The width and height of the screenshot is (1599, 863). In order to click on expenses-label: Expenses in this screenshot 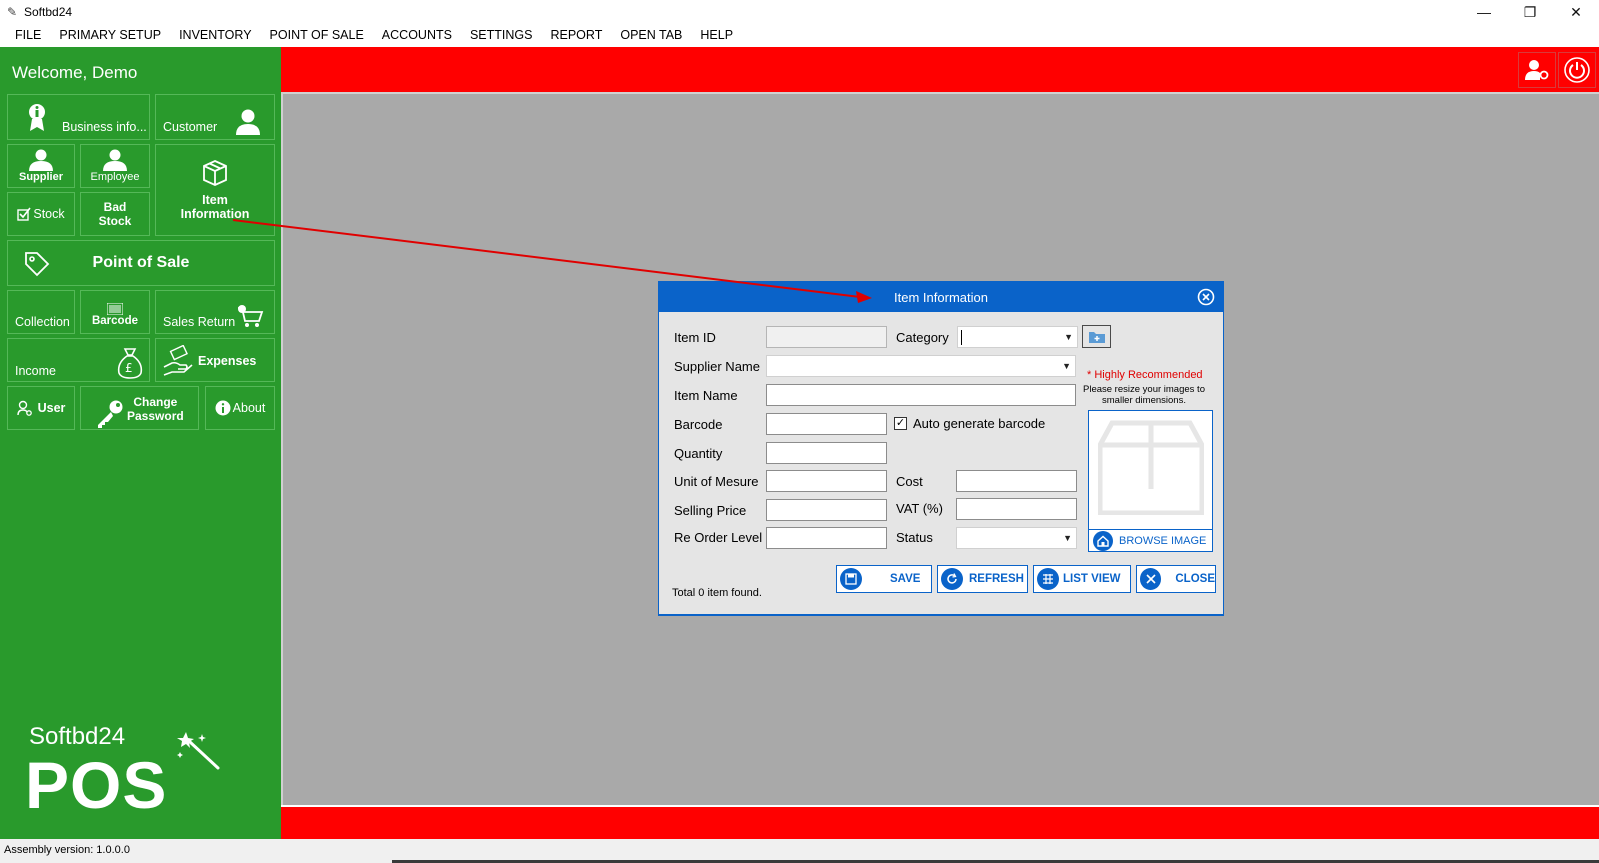, I will do `click(227, 361)`.